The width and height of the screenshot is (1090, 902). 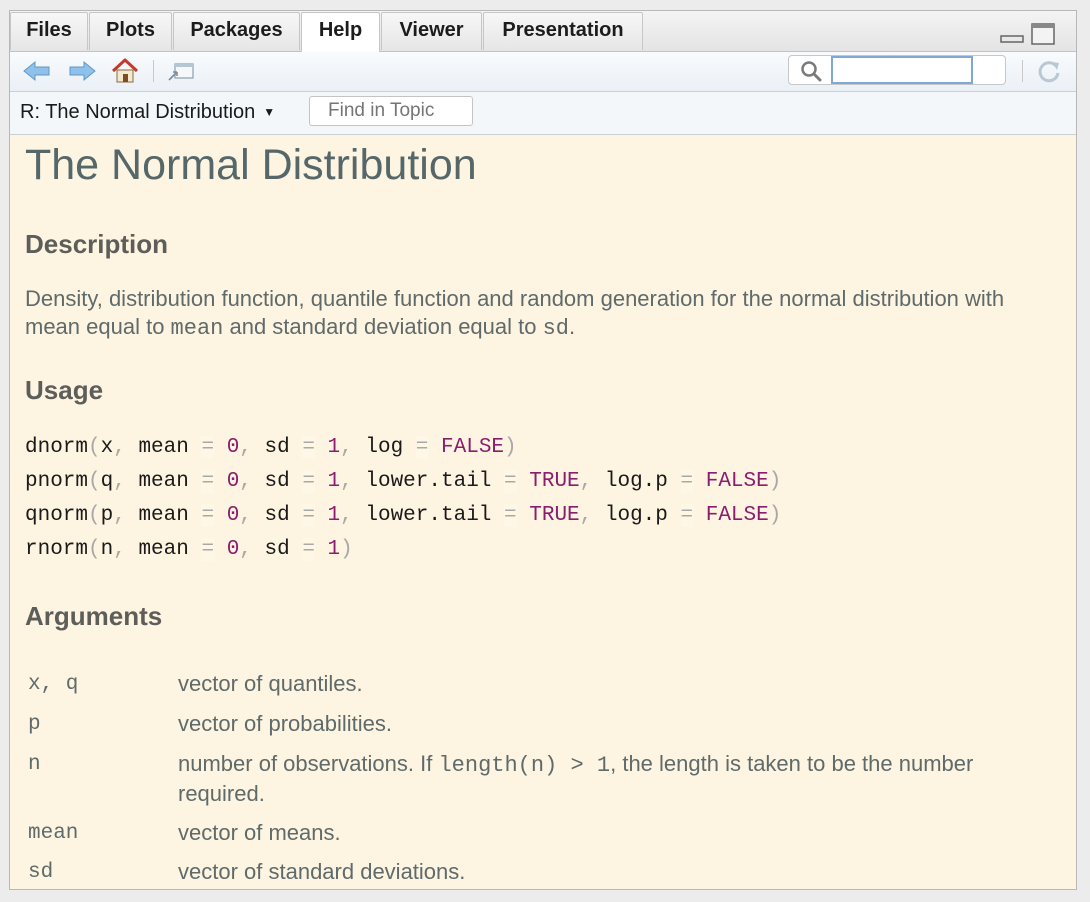 I want to click on forward-arrow-icon, so click(x=82, y=71).